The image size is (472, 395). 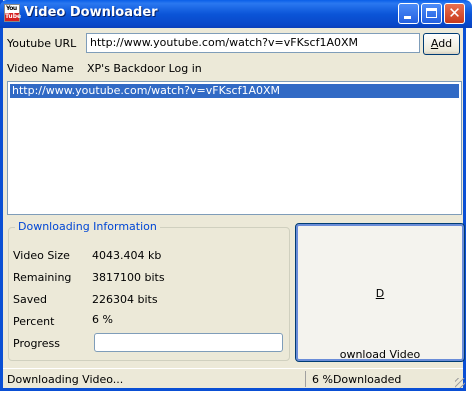 I want to click on minimize-button, so click(x=408, y=13).